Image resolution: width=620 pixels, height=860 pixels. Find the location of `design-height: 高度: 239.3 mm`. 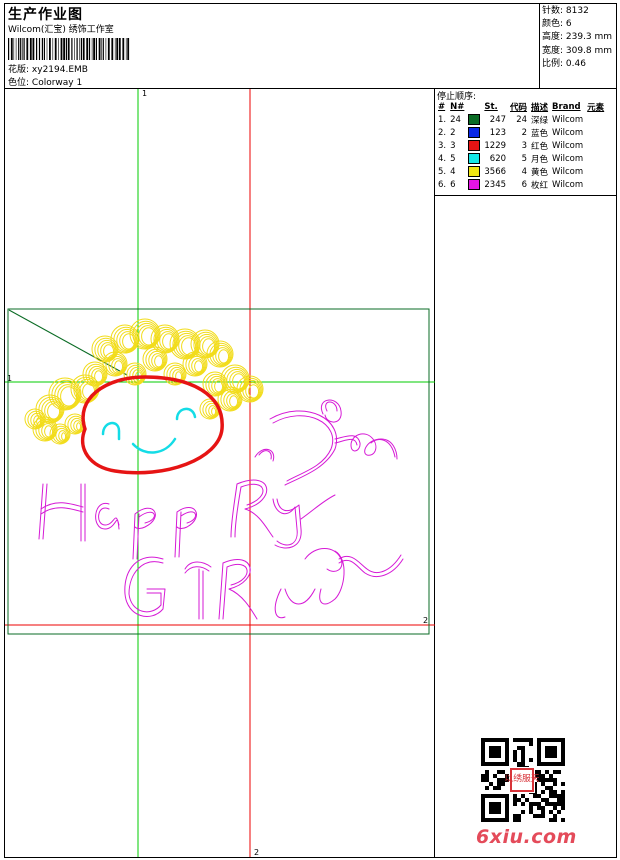

design-height: 高度: 239.3 mm is located at coordinates (577, 37).